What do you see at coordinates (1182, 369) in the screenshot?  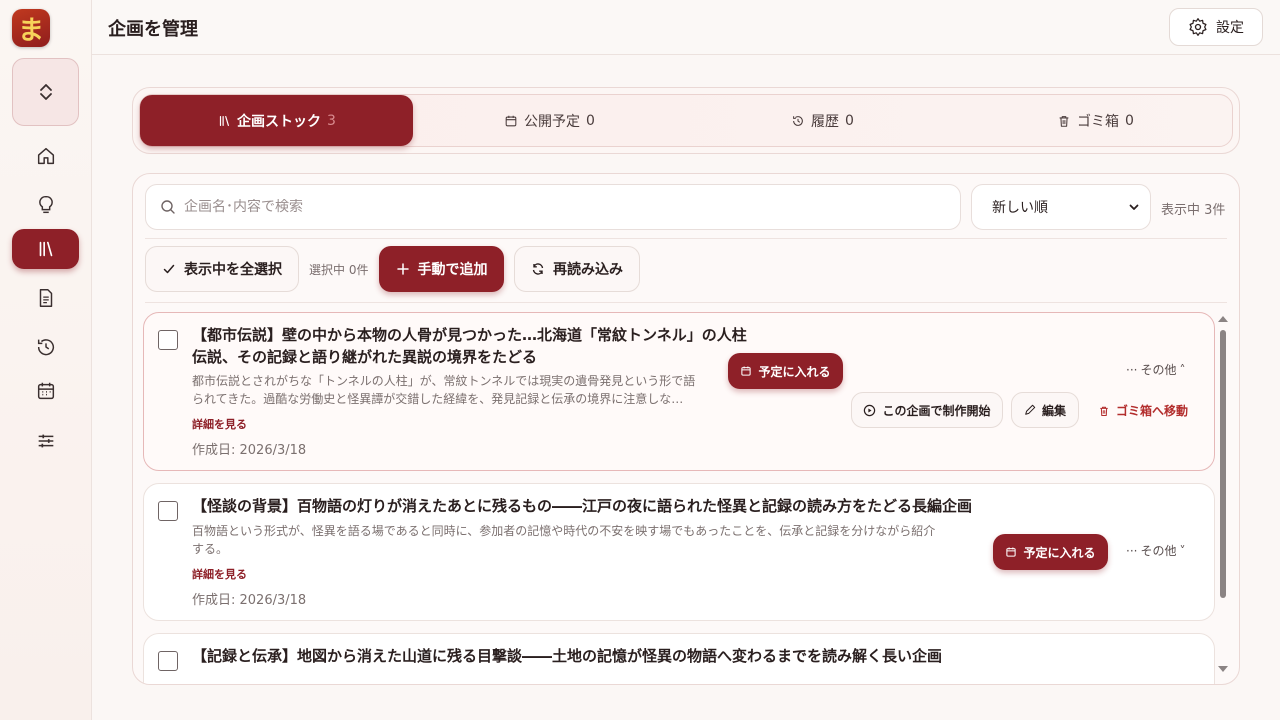 I see `chevron-up-icon: ˄` at bounding box center [1182, 369].